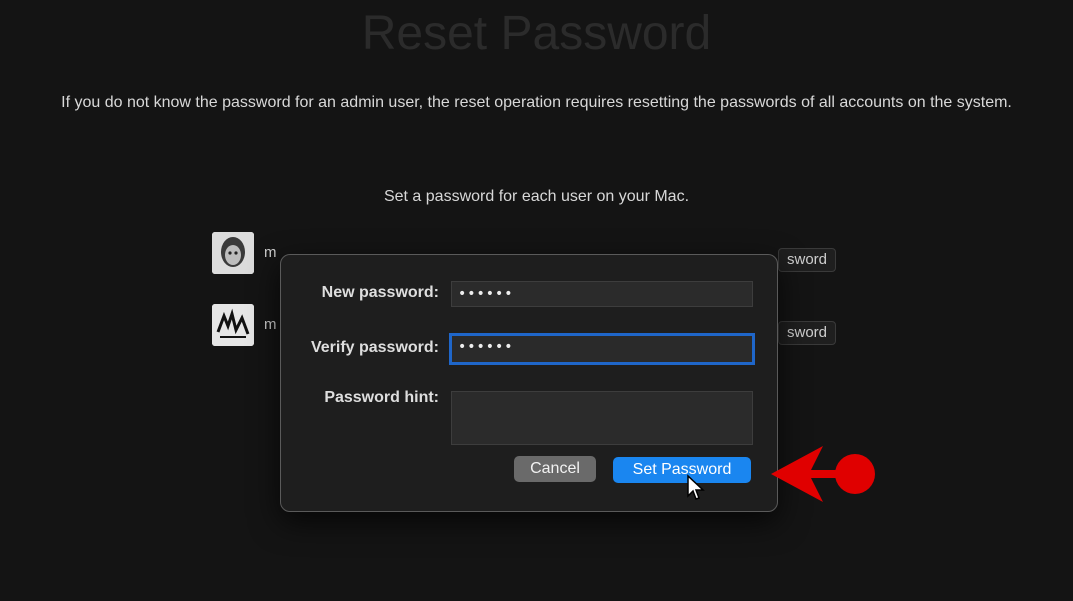 This screenshot has height=601, width=1073. Describe the element at coordinates (555, 469) in the screenshot. I see `cancel-button: Cancel` at that location.